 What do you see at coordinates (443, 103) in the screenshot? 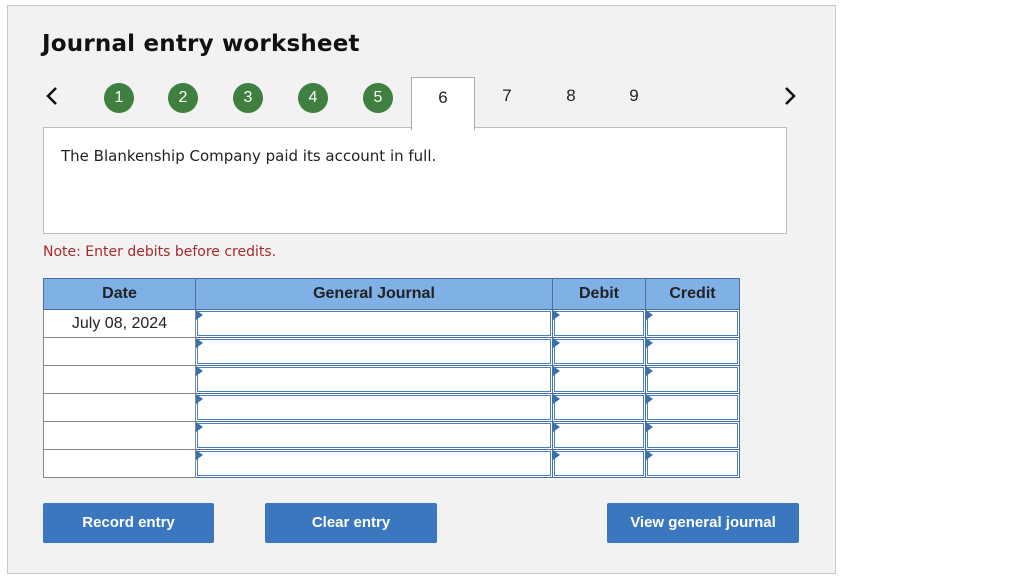
I see `step-6-tab-active: 6` at bounding box center [443, 103].